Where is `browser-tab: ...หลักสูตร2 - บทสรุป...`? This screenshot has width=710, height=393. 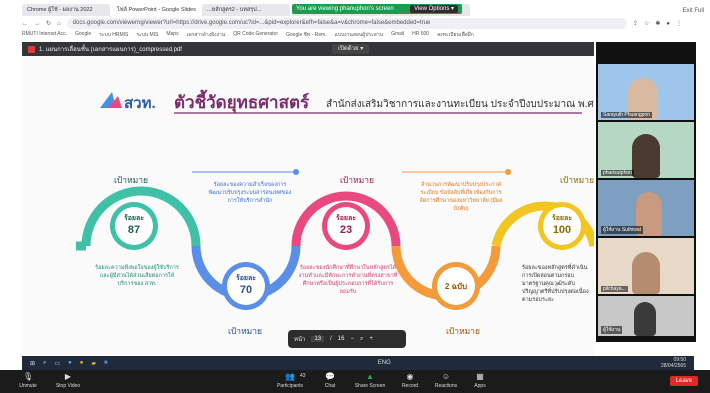
browser-tab: ...หลักสูตร2 - บทสรุป... is located at coordinates (246, 10).